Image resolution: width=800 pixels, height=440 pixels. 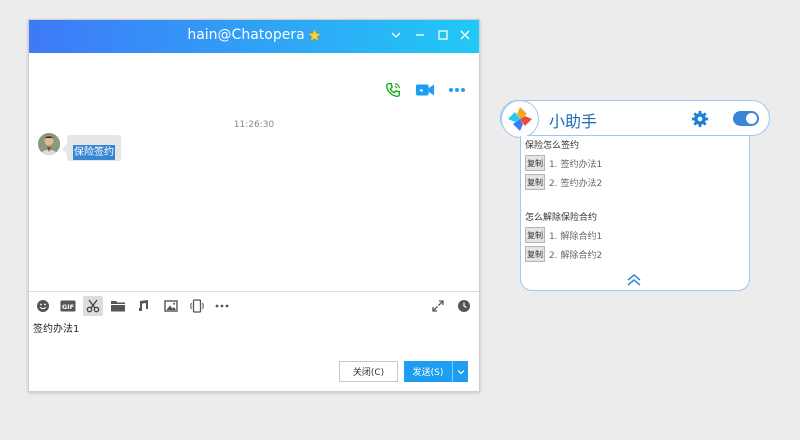 I want to click on assistant-title: 小助手, so click(x=573, y=121).